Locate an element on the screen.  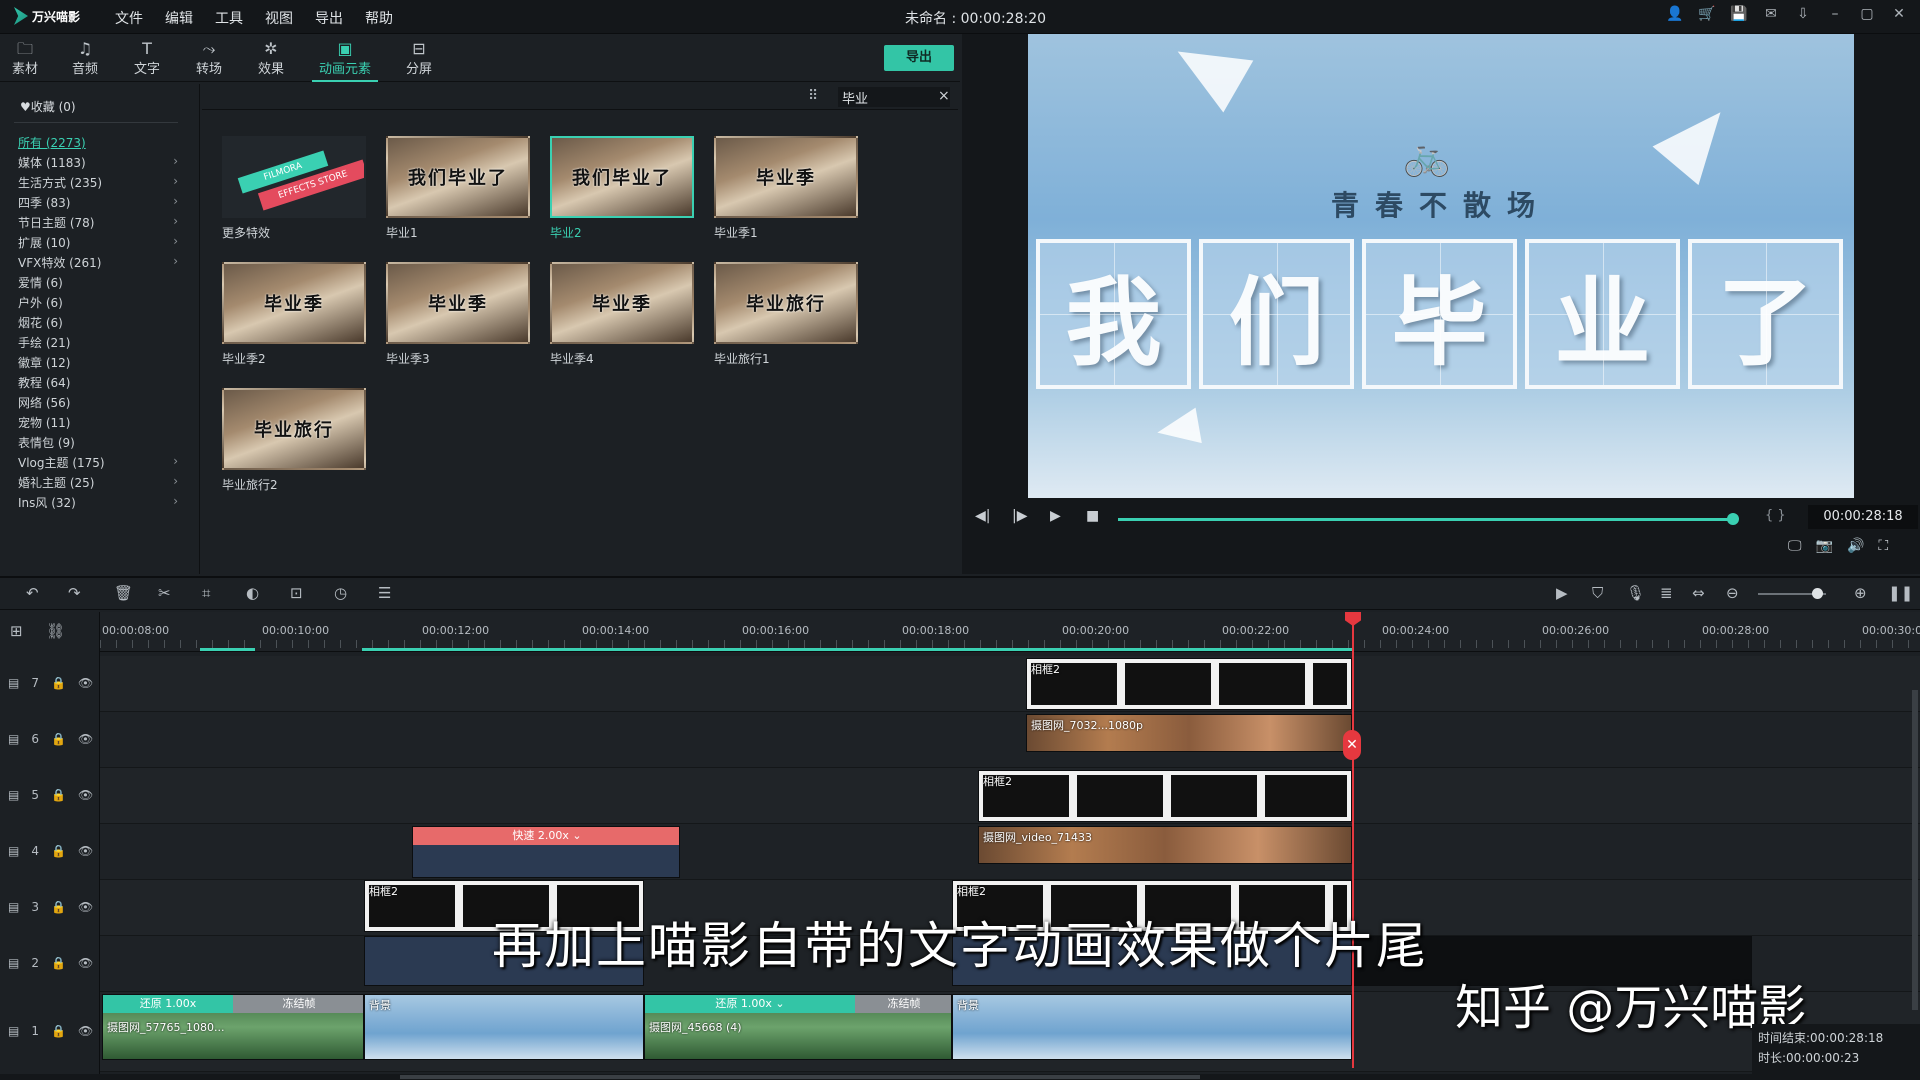
search-input is located at coordinates (894, 97).